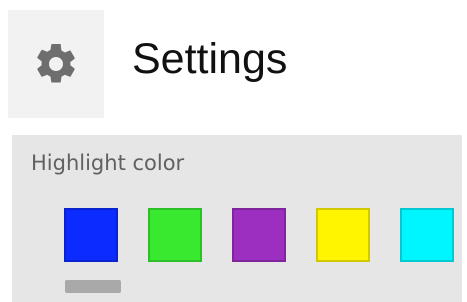 Image resolution: width=467 pixels, height=302 pixels. Describe the element at coordinates (108, 163) in the screenshot. I see `highlight-color-label: Highlight color` at that location.